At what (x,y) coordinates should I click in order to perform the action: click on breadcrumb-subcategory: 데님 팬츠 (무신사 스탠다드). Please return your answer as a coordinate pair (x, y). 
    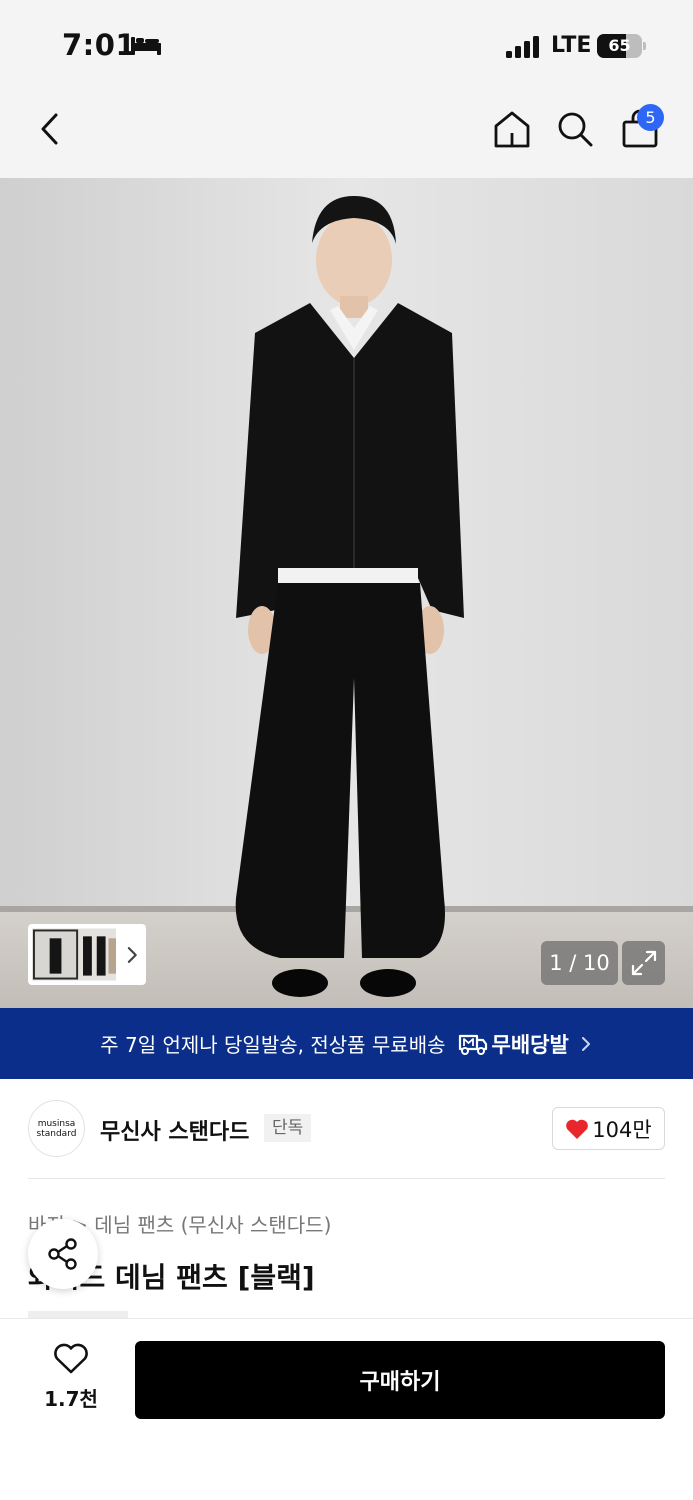
    Looking at the image, I should click on (212, 1225).